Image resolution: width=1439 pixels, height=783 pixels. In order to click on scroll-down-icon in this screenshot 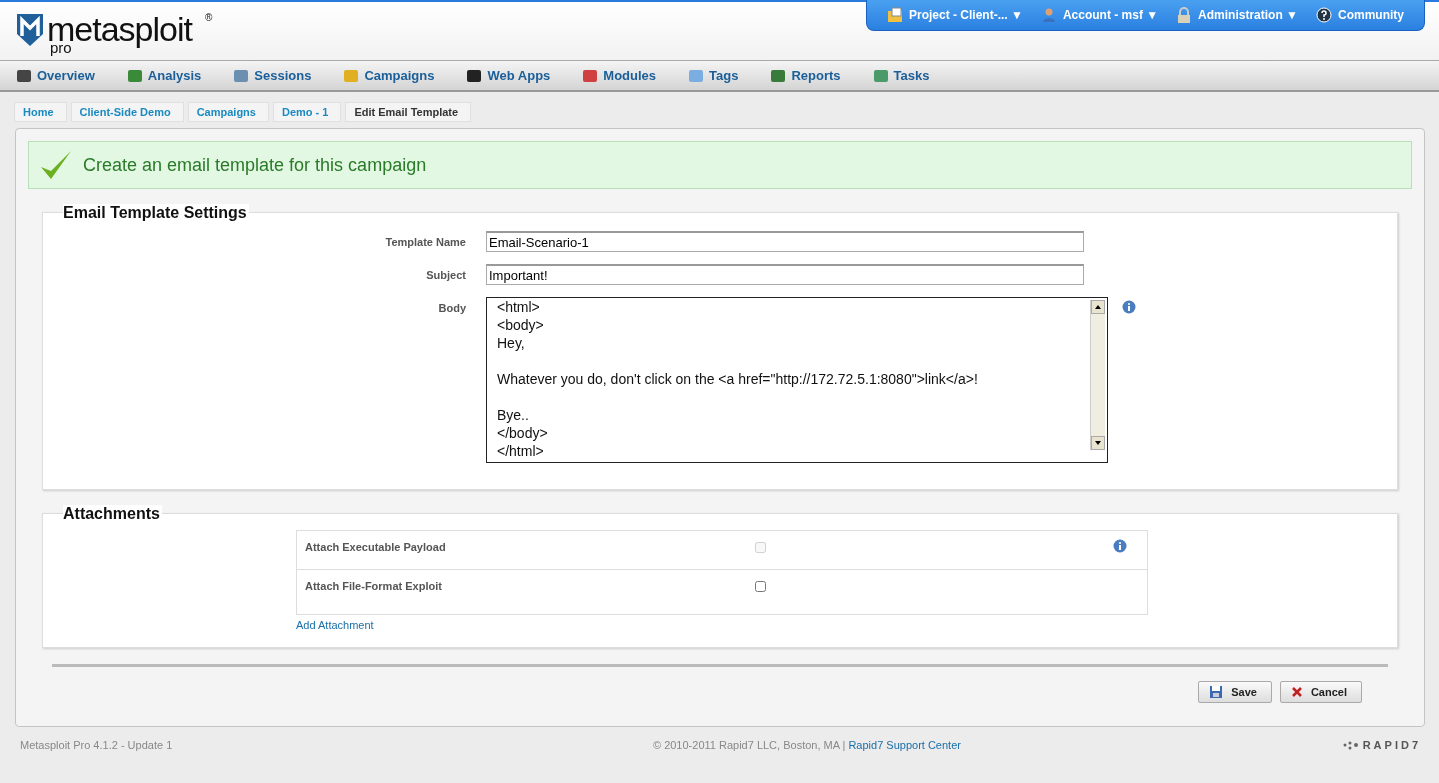, I will do `click(1098, 443)`.